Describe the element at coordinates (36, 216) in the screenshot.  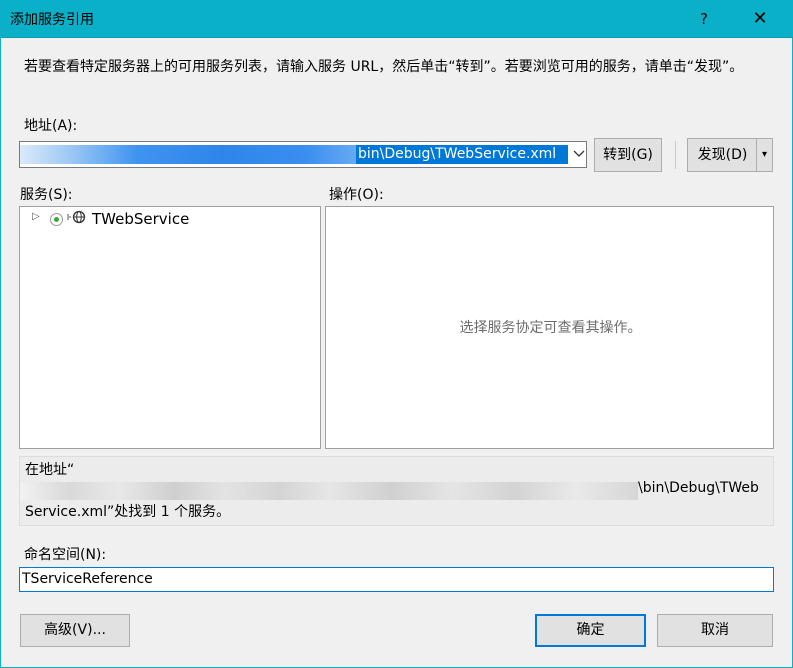
I see `expand-arrow-icon: ▷` at that location.